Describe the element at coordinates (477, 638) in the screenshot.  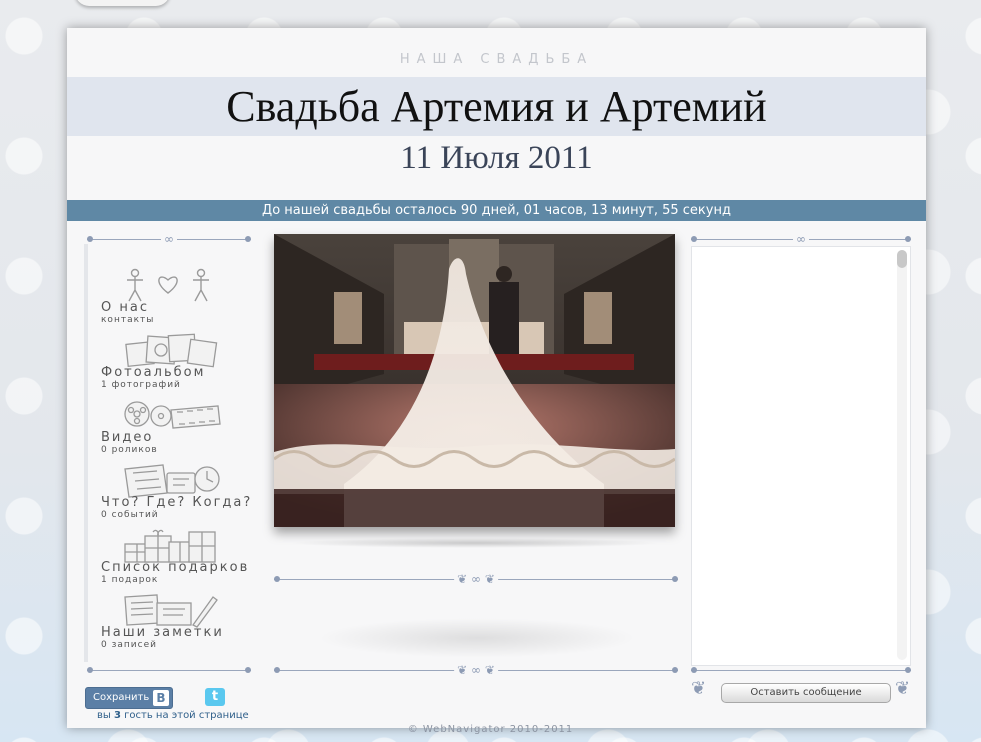
I see `decorative-shadow` at that location.